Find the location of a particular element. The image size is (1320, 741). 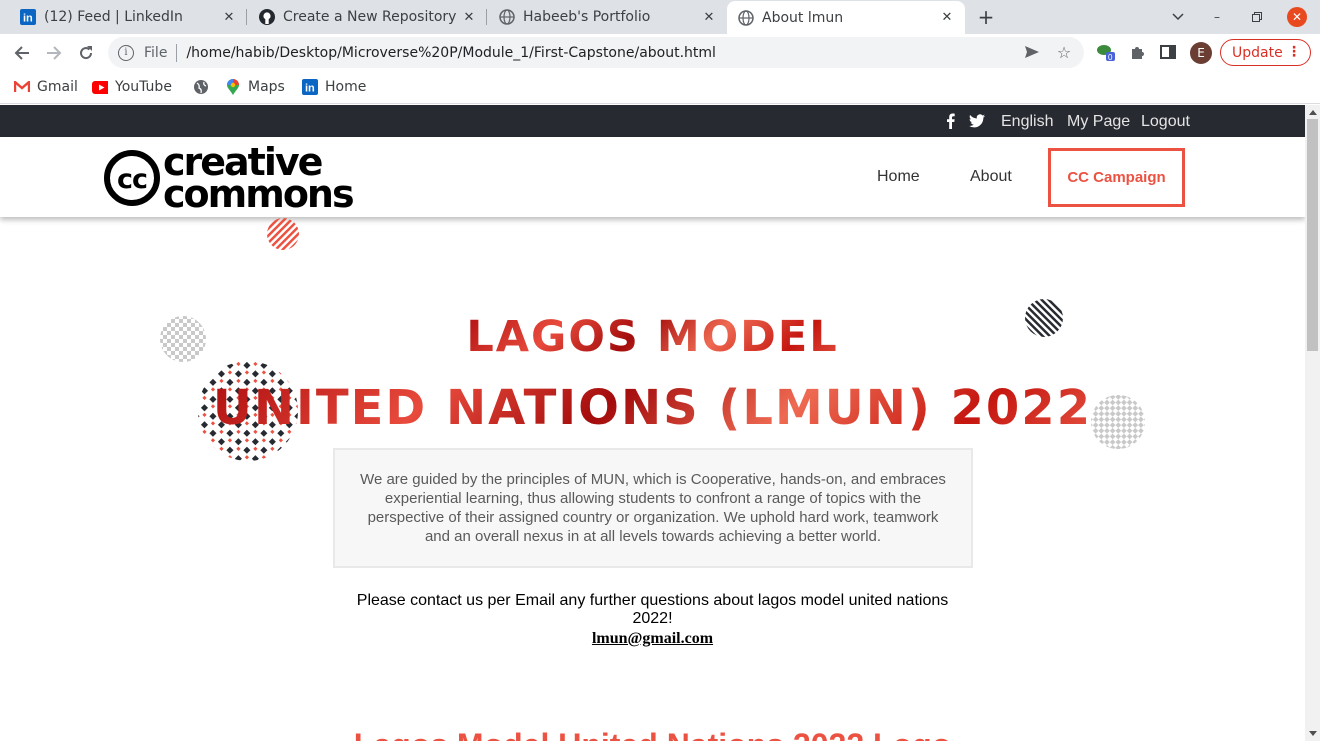

creative-commons-logo: cc creative commons is located at coordinates (239, 178).